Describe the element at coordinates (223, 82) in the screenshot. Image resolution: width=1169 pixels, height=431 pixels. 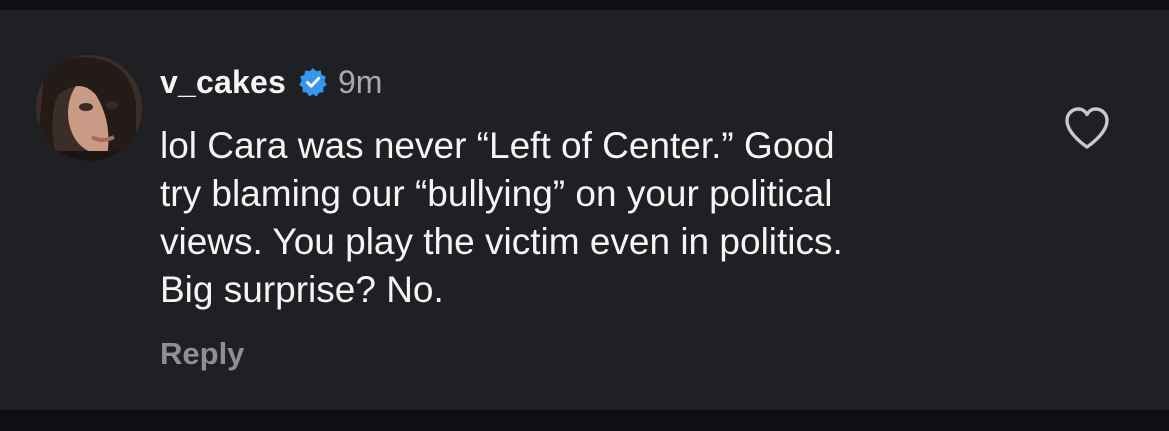
I see `username: v_cakes` at that location.